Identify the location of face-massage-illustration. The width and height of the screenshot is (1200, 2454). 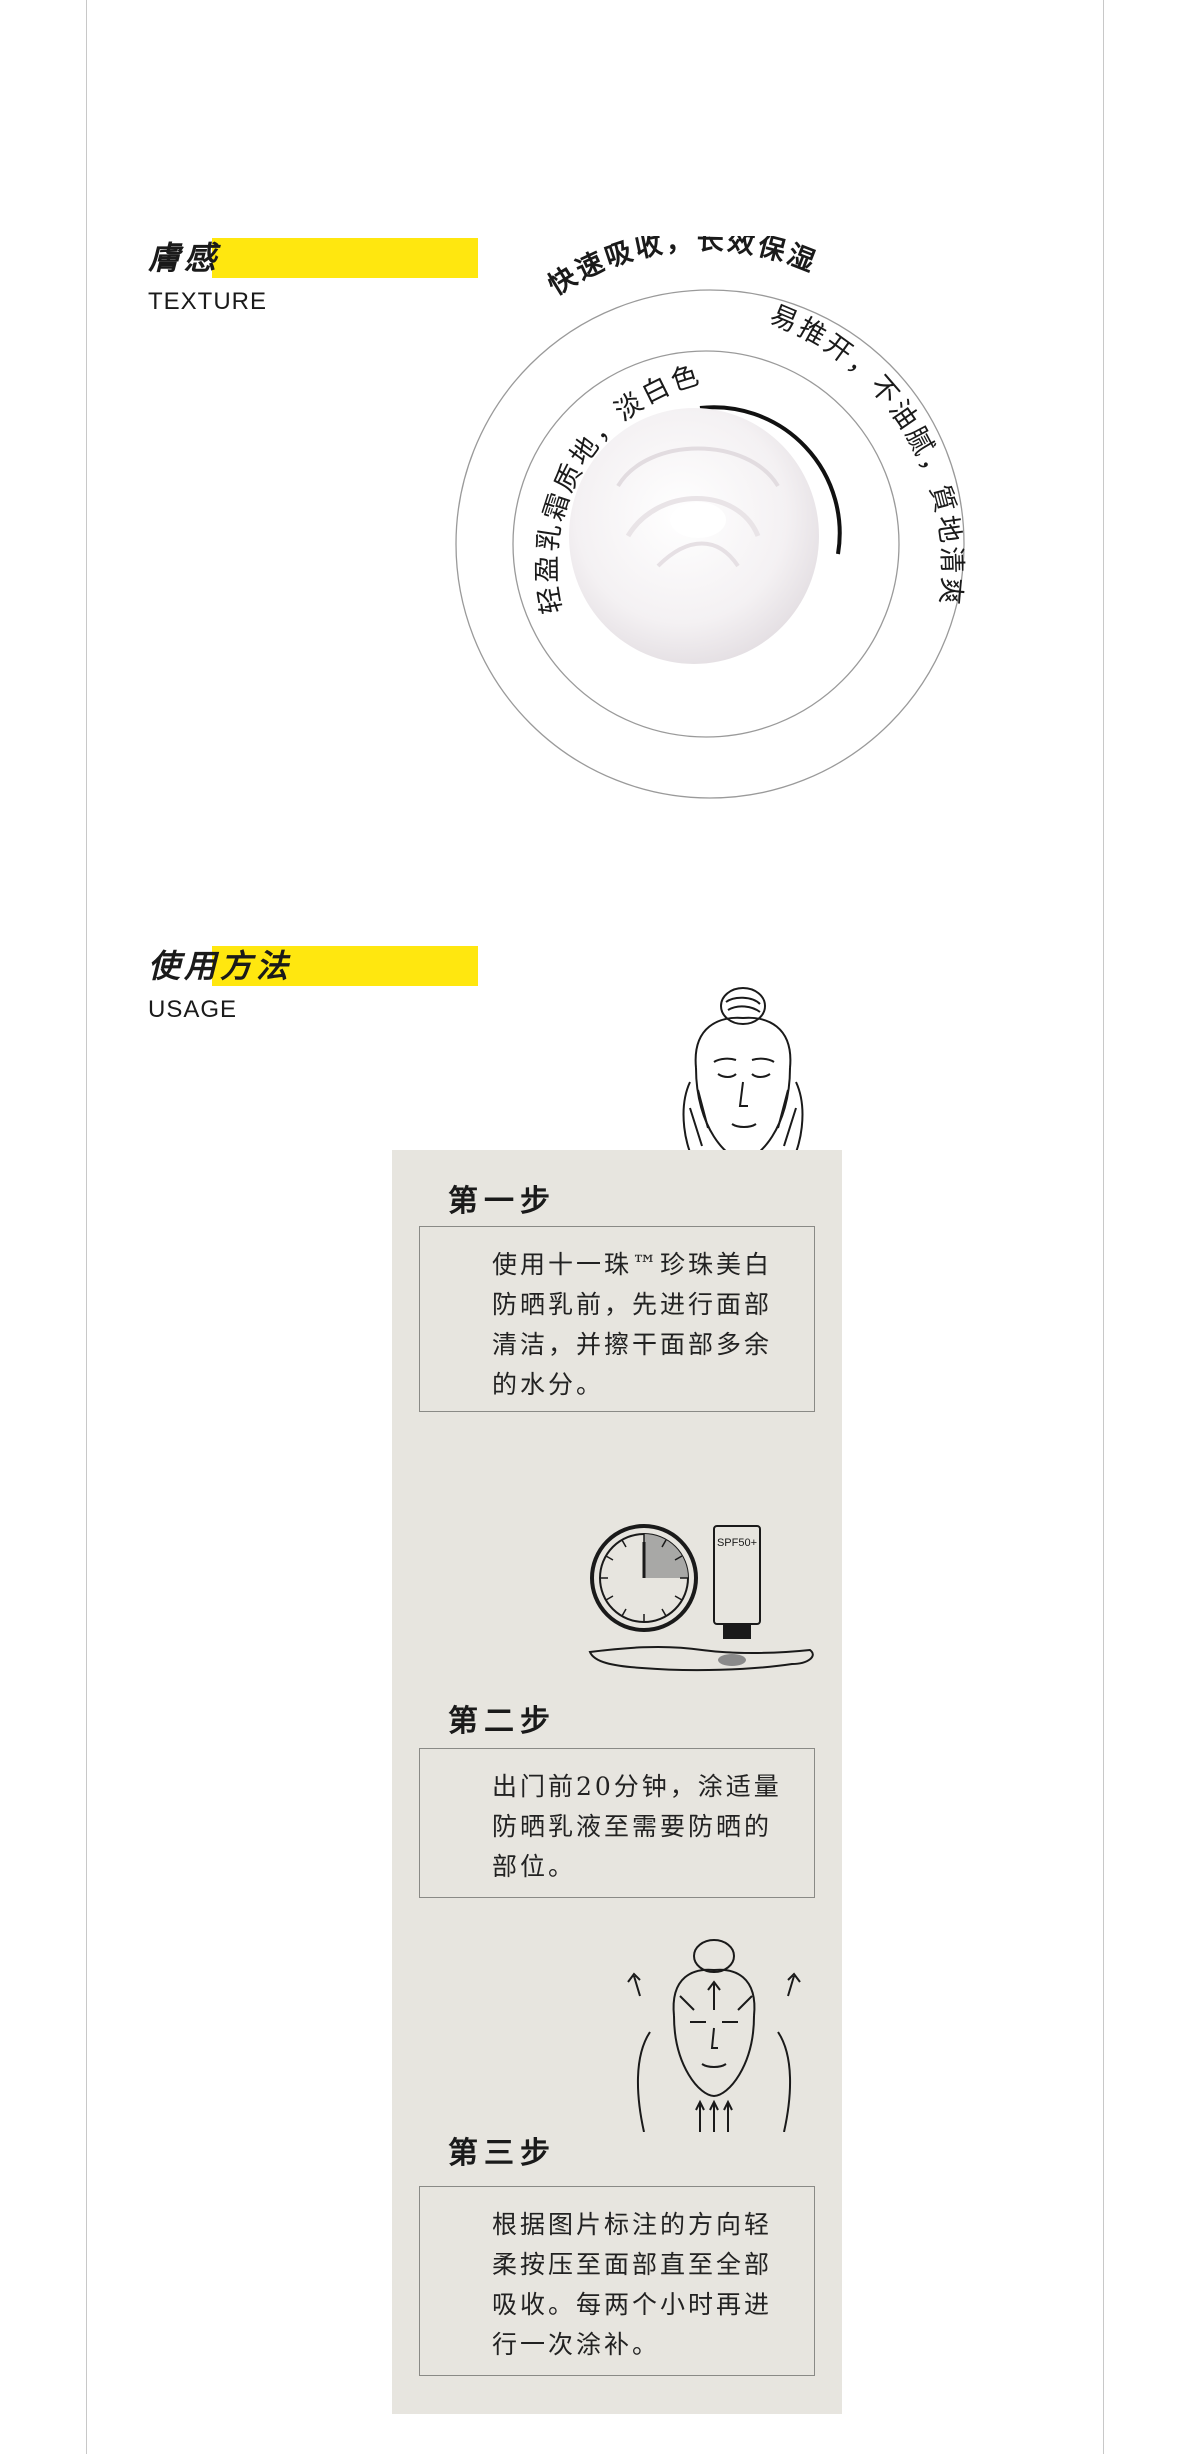
(714, 2034).